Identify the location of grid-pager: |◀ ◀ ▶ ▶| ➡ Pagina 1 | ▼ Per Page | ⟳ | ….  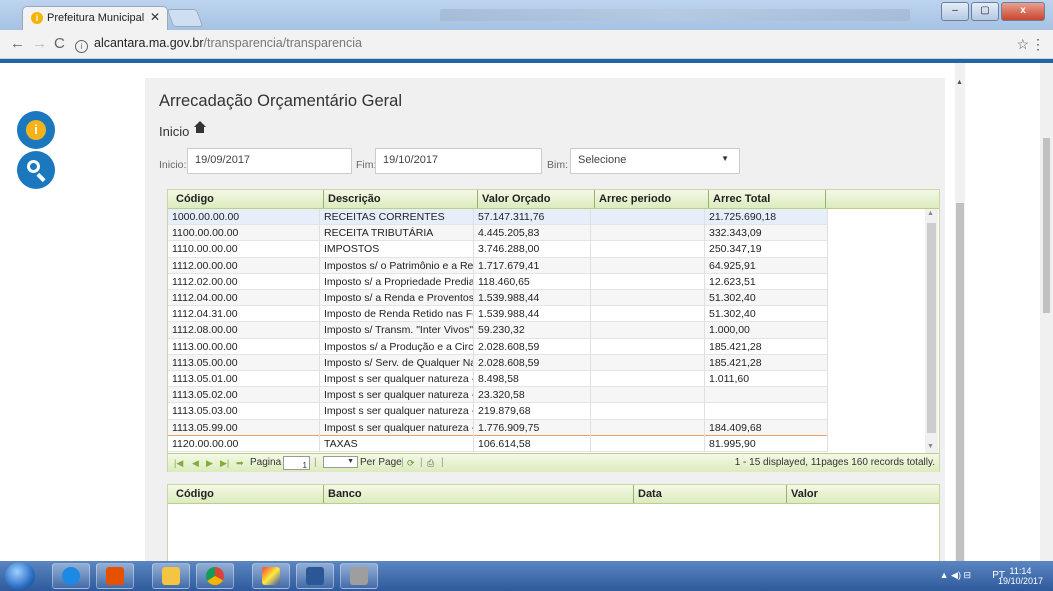
(553, 462).